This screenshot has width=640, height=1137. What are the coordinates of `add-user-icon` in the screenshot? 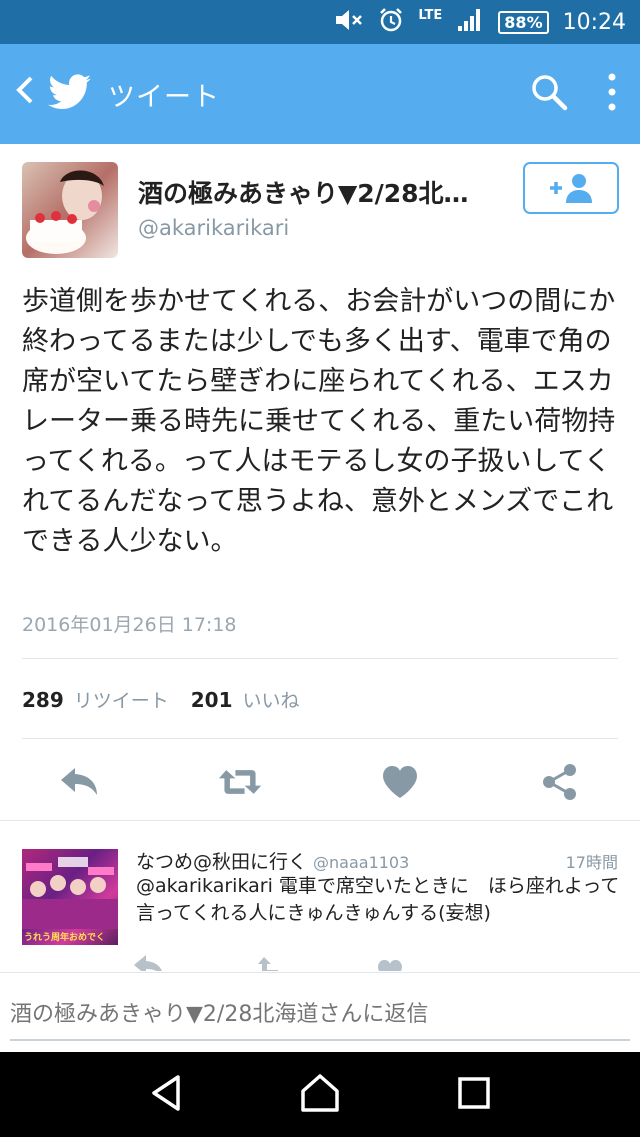 It's located at (571, 188).